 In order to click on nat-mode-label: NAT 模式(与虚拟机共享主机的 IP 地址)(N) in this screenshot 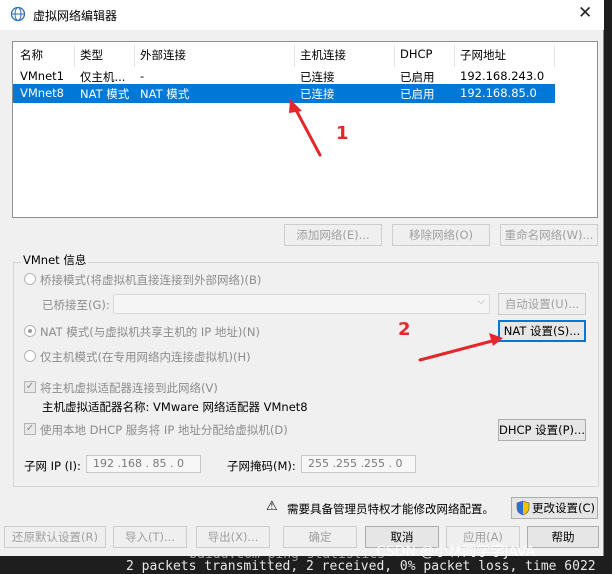, I will do `click(150, 332)`.